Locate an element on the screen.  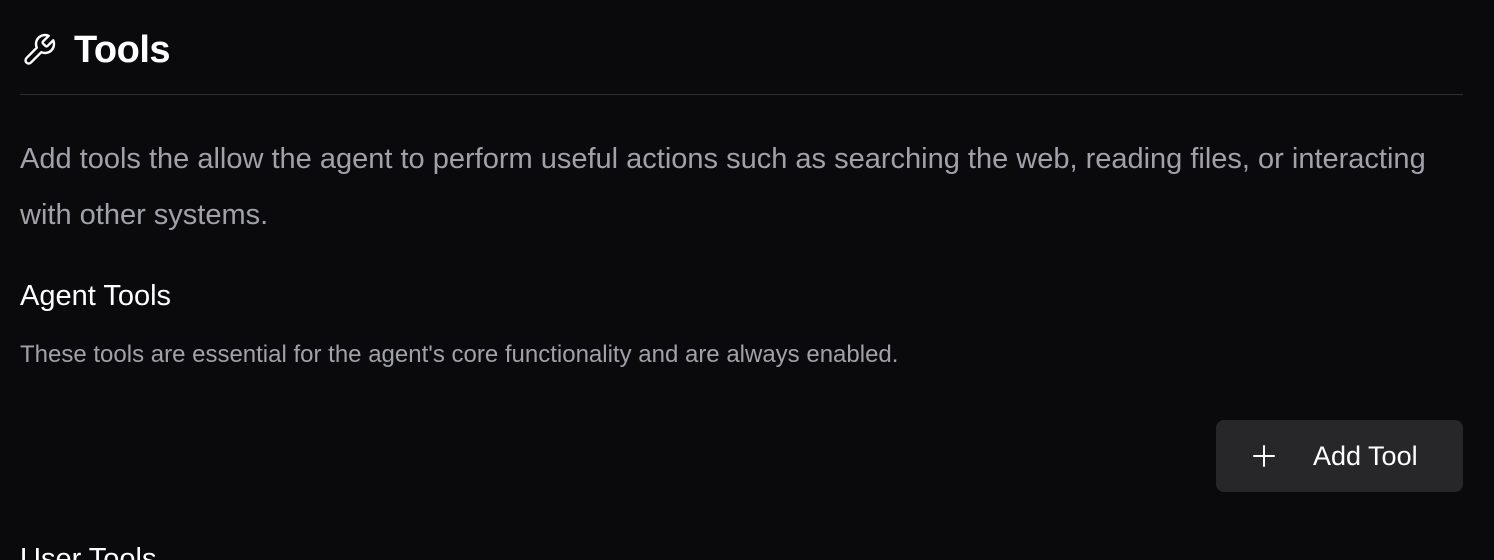
wrench-icon is located at coordinates (39, 50).